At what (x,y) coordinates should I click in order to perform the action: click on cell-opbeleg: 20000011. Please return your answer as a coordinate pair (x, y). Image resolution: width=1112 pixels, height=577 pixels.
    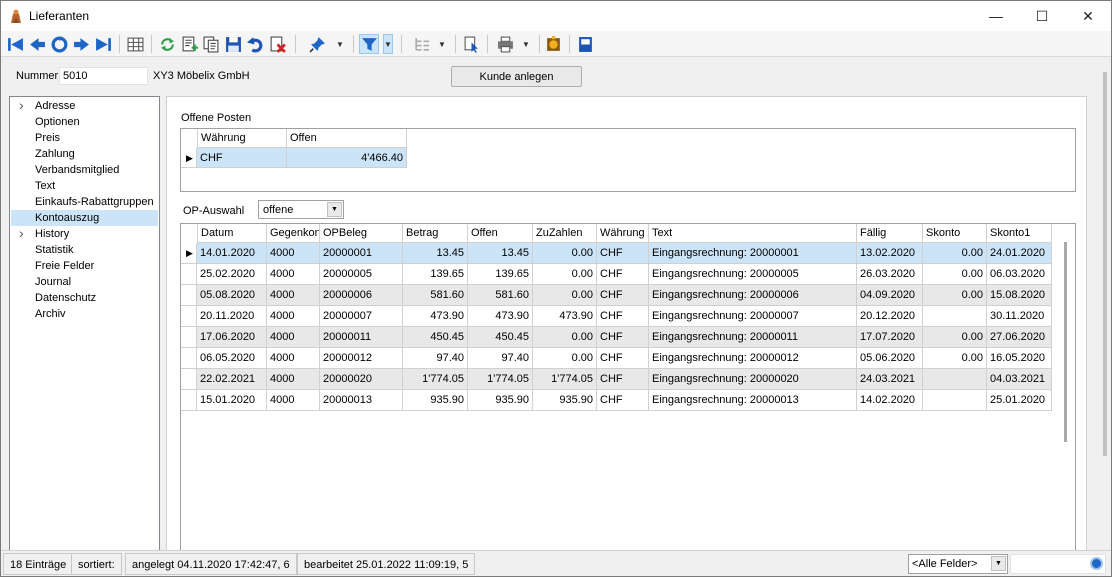
    Looking at the image, I should click on (361, 337).